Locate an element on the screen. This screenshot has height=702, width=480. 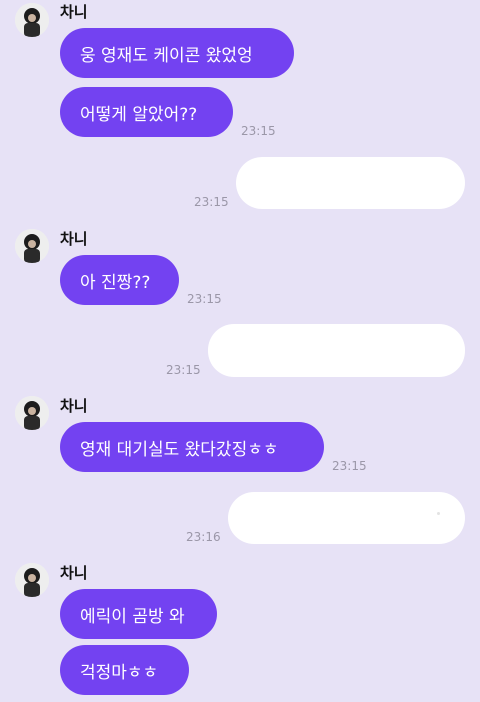
message-text: 에릭이 곰방 와 is located at coordinates (132, 616).